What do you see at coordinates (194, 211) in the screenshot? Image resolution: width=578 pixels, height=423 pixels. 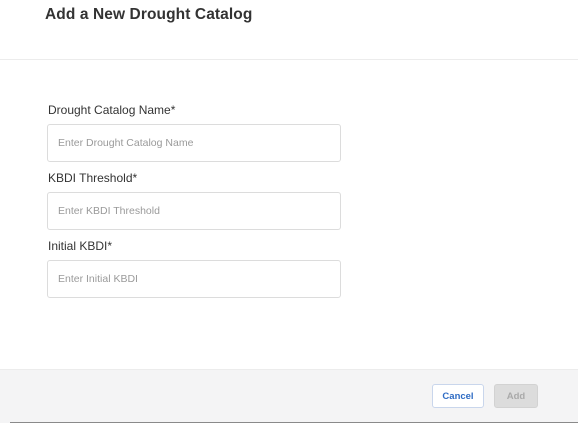 I see `kbdi-threshold-input` at bounding box center [194, 211].